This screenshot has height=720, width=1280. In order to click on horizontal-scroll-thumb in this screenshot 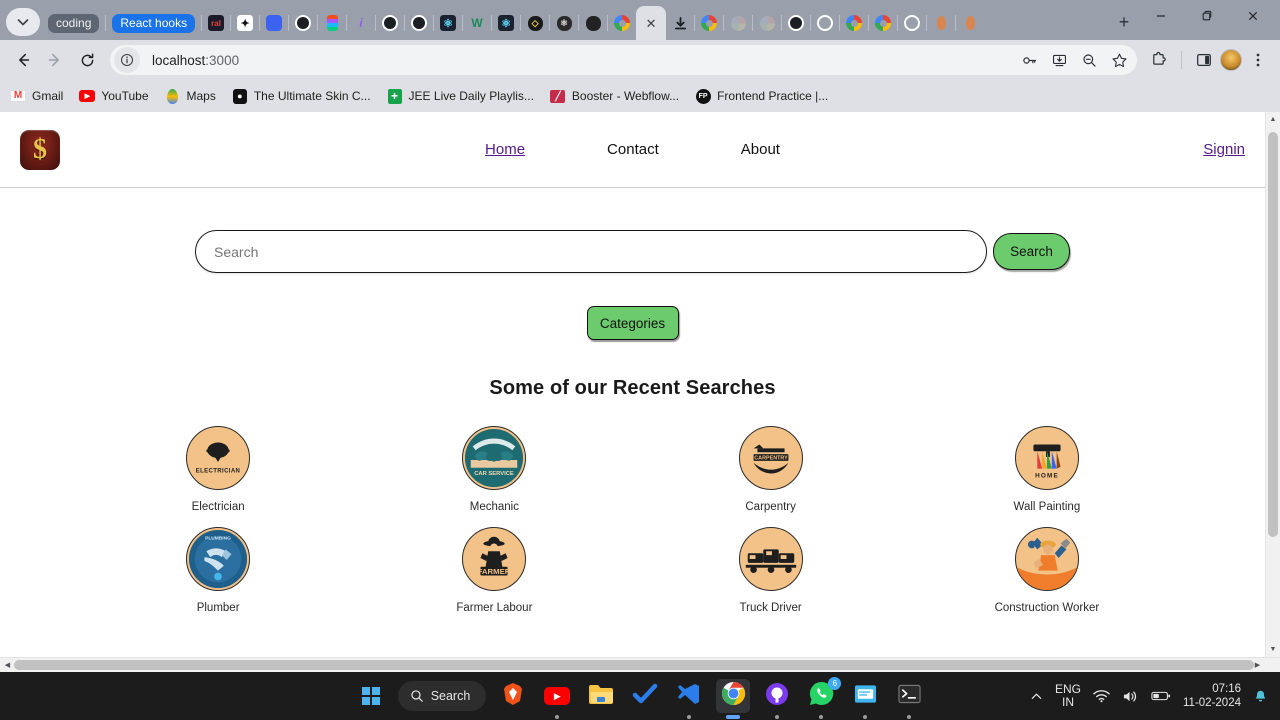, I will do `click(634, 665)`.